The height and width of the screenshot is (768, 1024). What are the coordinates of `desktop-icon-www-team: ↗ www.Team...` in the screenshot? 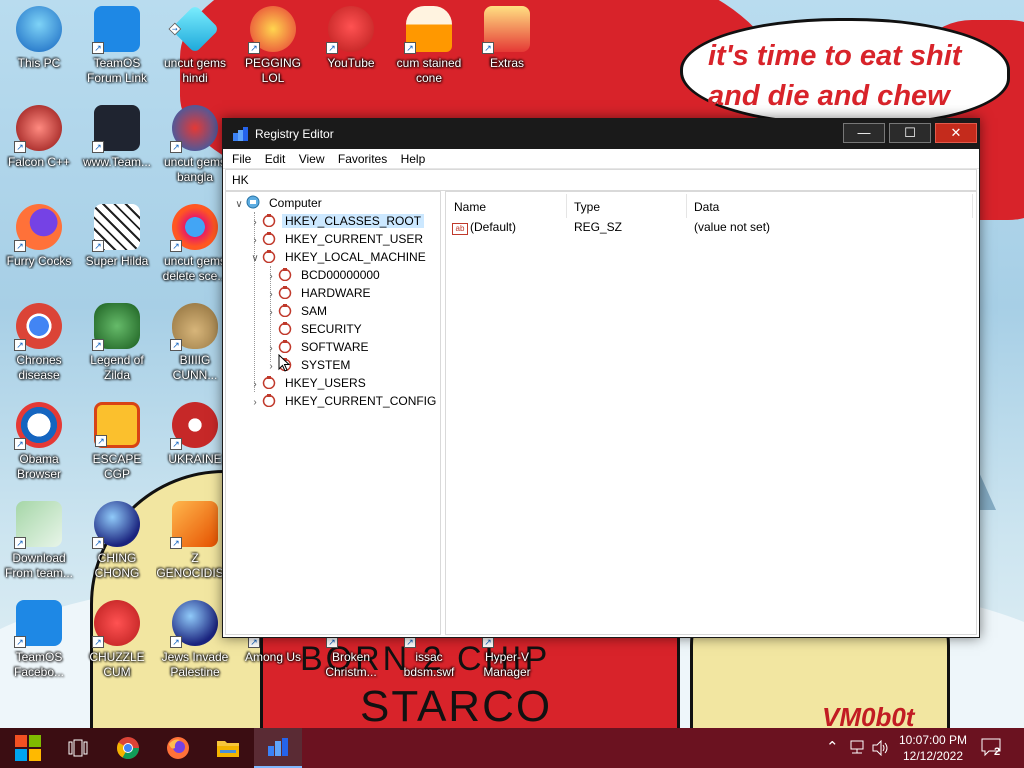 It's located at (117, 147).